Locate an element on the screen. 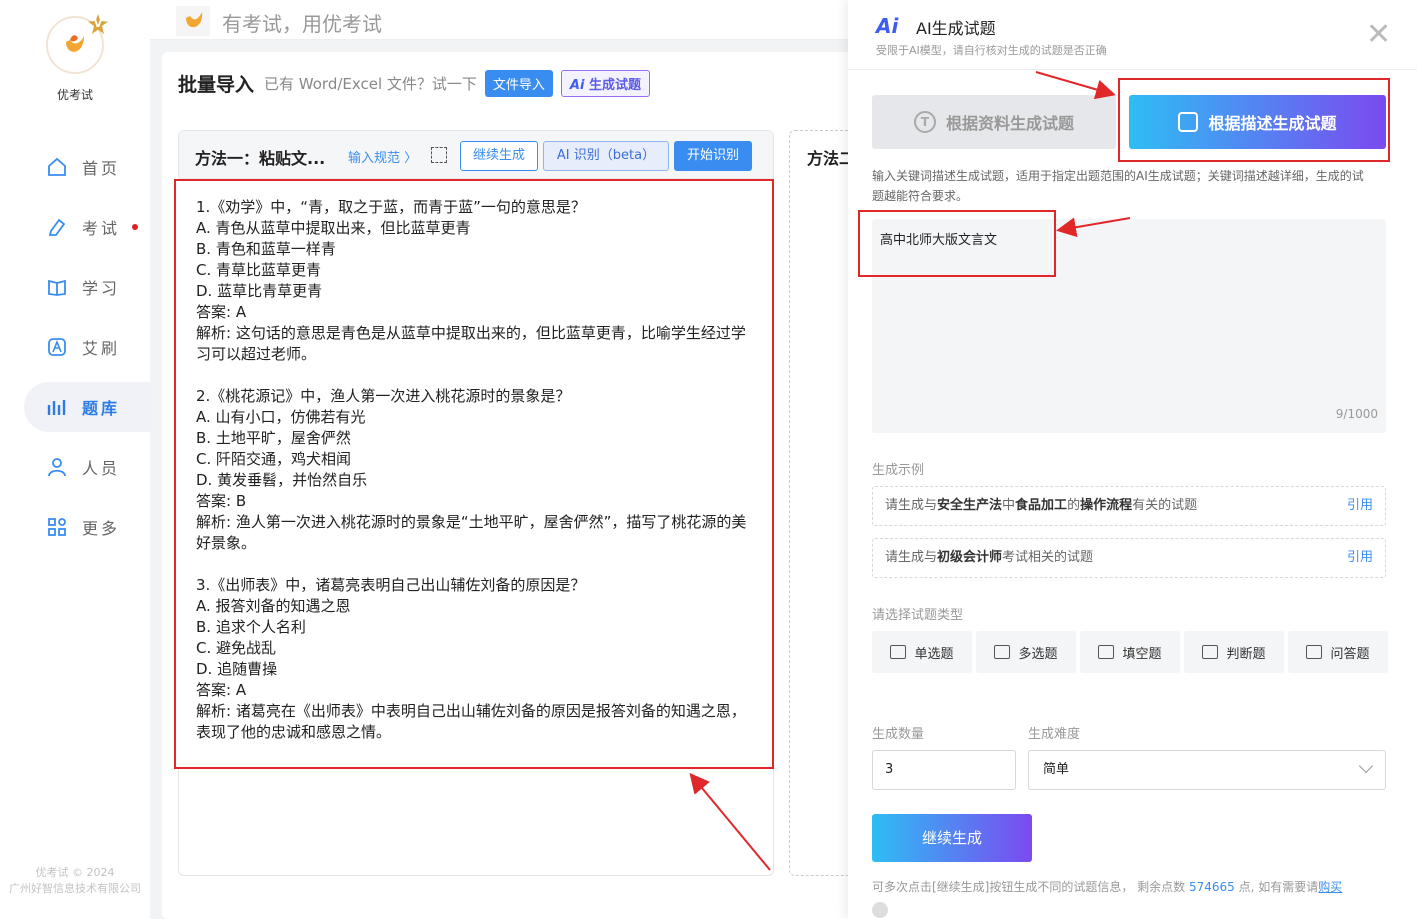 Image resolution: width=1417 pixels, height=919 pixels. question-bank-icon is located at coordinates (56, 407).